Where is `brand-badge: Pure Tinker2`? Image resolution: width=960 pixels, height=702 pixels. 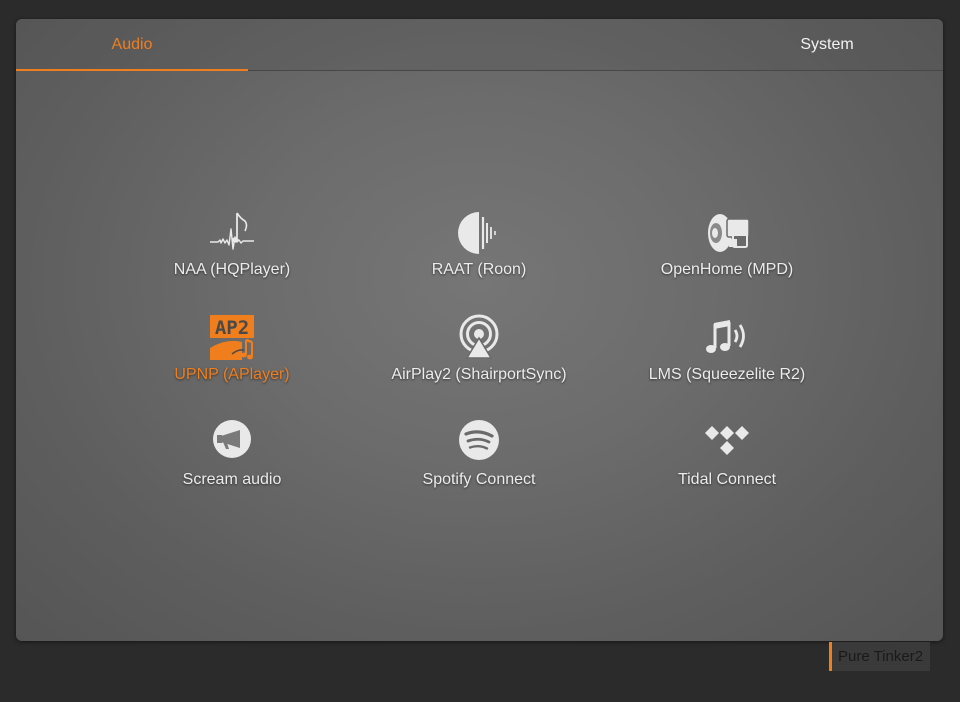 brand-badge: Pure Tinker2 is located at coordinates (879, 656).